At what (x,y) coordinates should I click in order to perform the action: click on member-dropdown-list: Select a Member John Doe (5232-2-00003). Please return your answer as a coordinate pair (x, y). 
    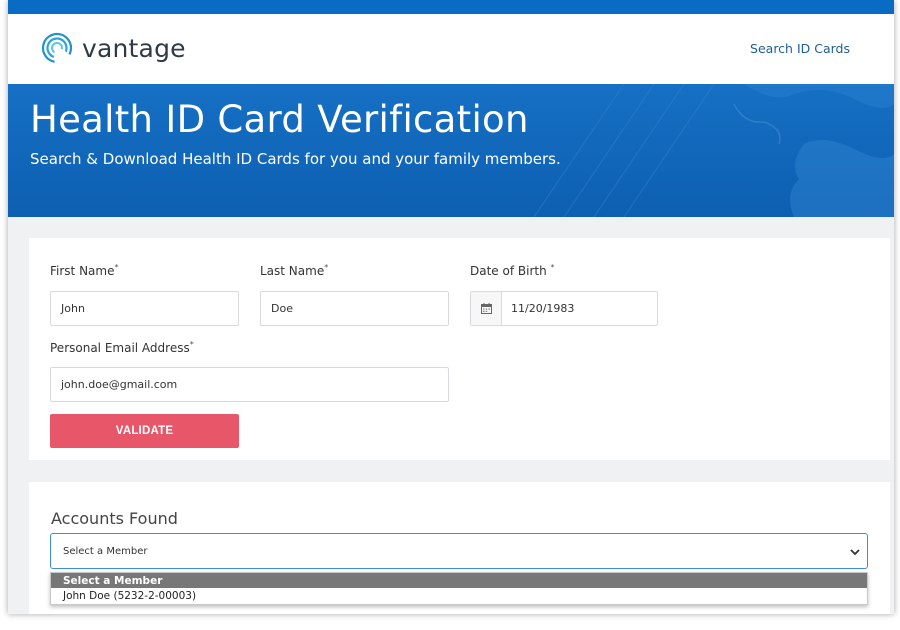
    Looking at the image, I should click on (459, 588).